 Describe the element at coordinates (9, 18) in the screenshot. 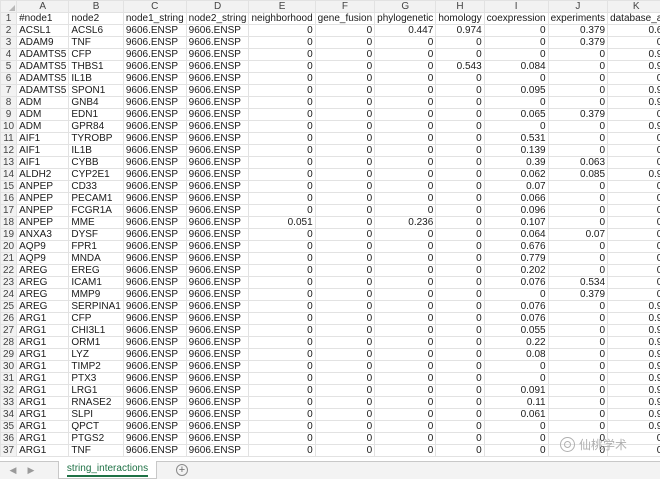

I see `row-header: 1` at that location.